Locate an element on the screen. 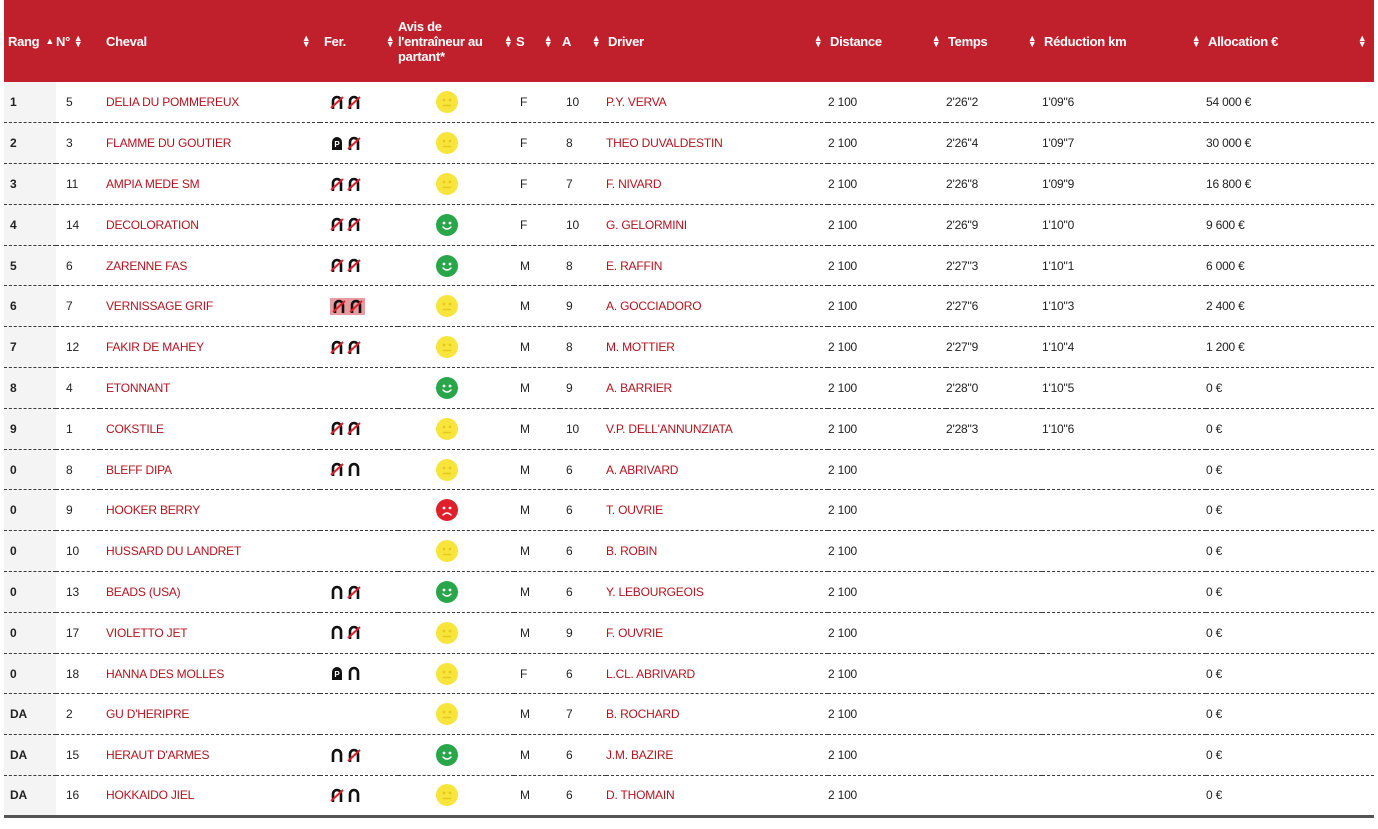 The height and width of the screenshot is (829, 1378). col-reduction: Réduction km ▲ ▼ is located at coordinates (1124, 41).